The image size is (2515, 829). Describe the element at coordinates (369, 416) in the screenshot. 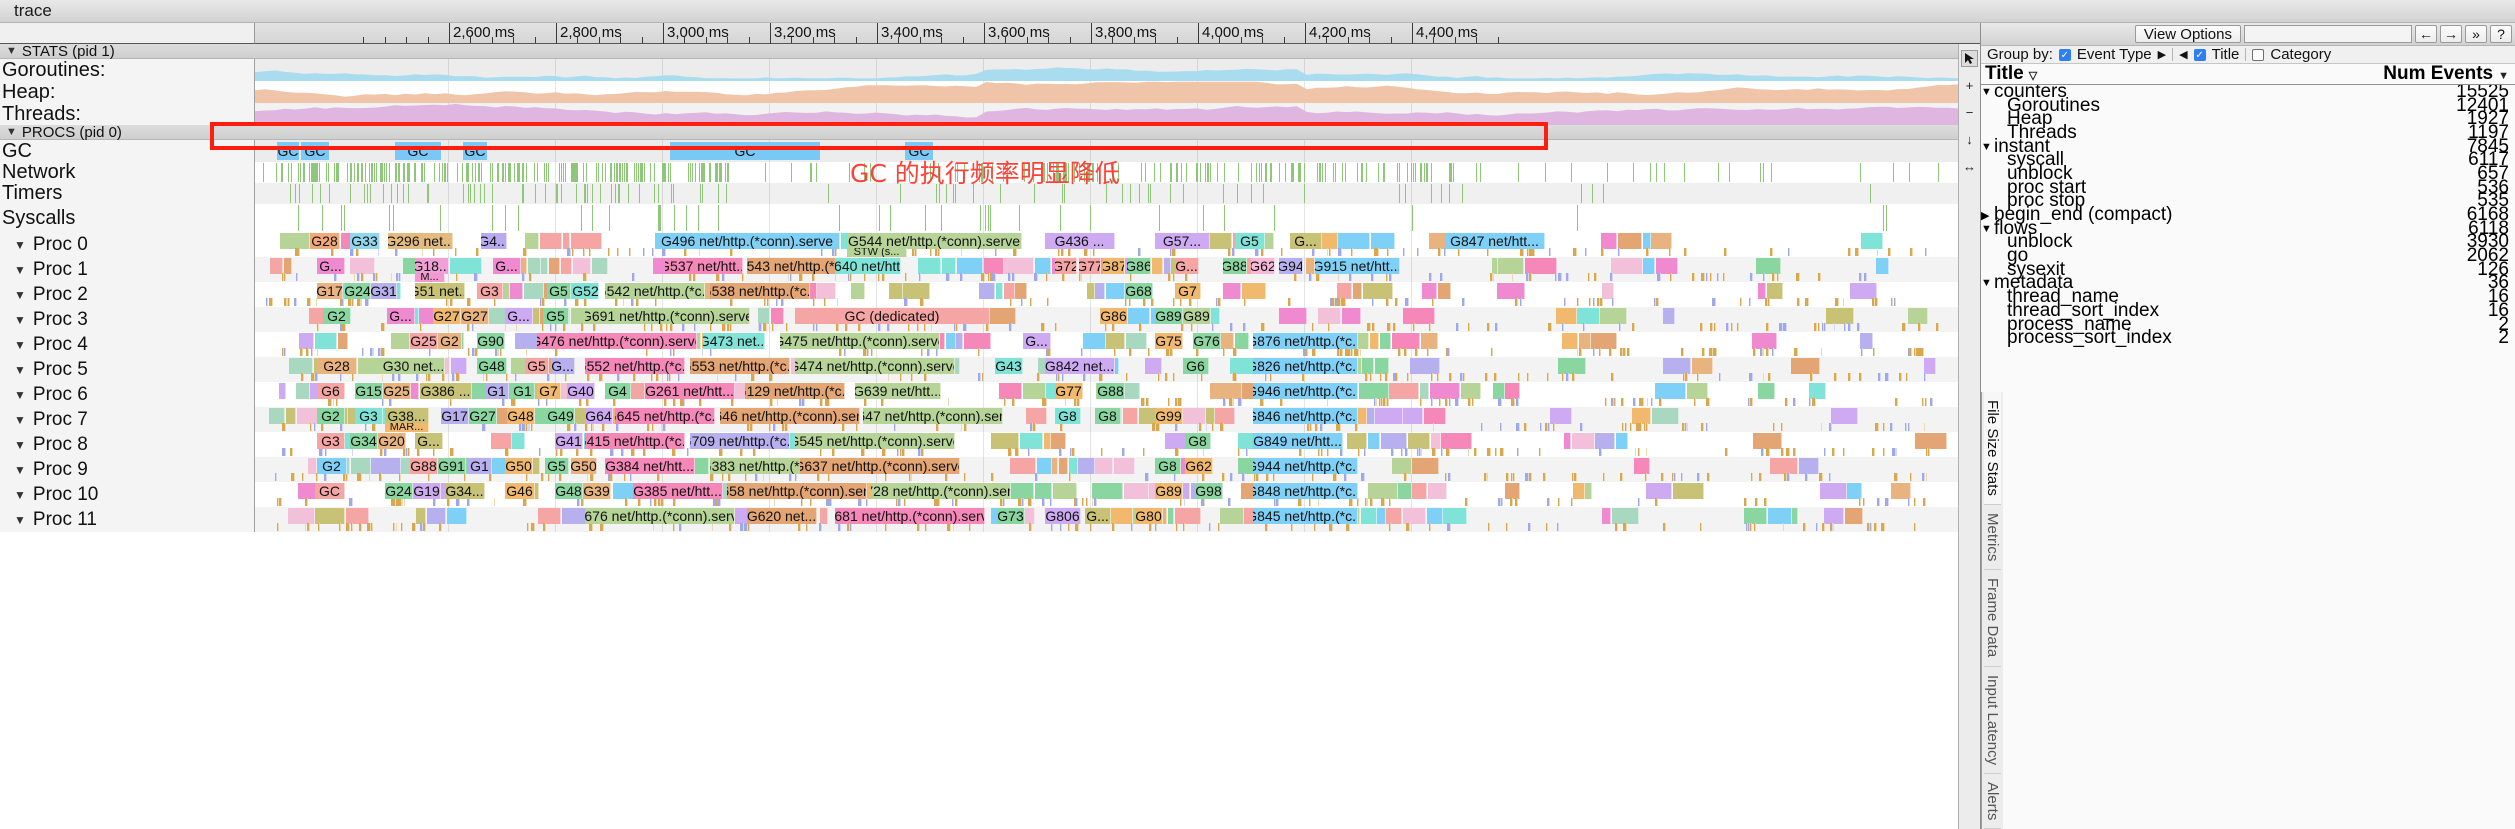

I see `timeline-slice-labeled: G3` at that location.